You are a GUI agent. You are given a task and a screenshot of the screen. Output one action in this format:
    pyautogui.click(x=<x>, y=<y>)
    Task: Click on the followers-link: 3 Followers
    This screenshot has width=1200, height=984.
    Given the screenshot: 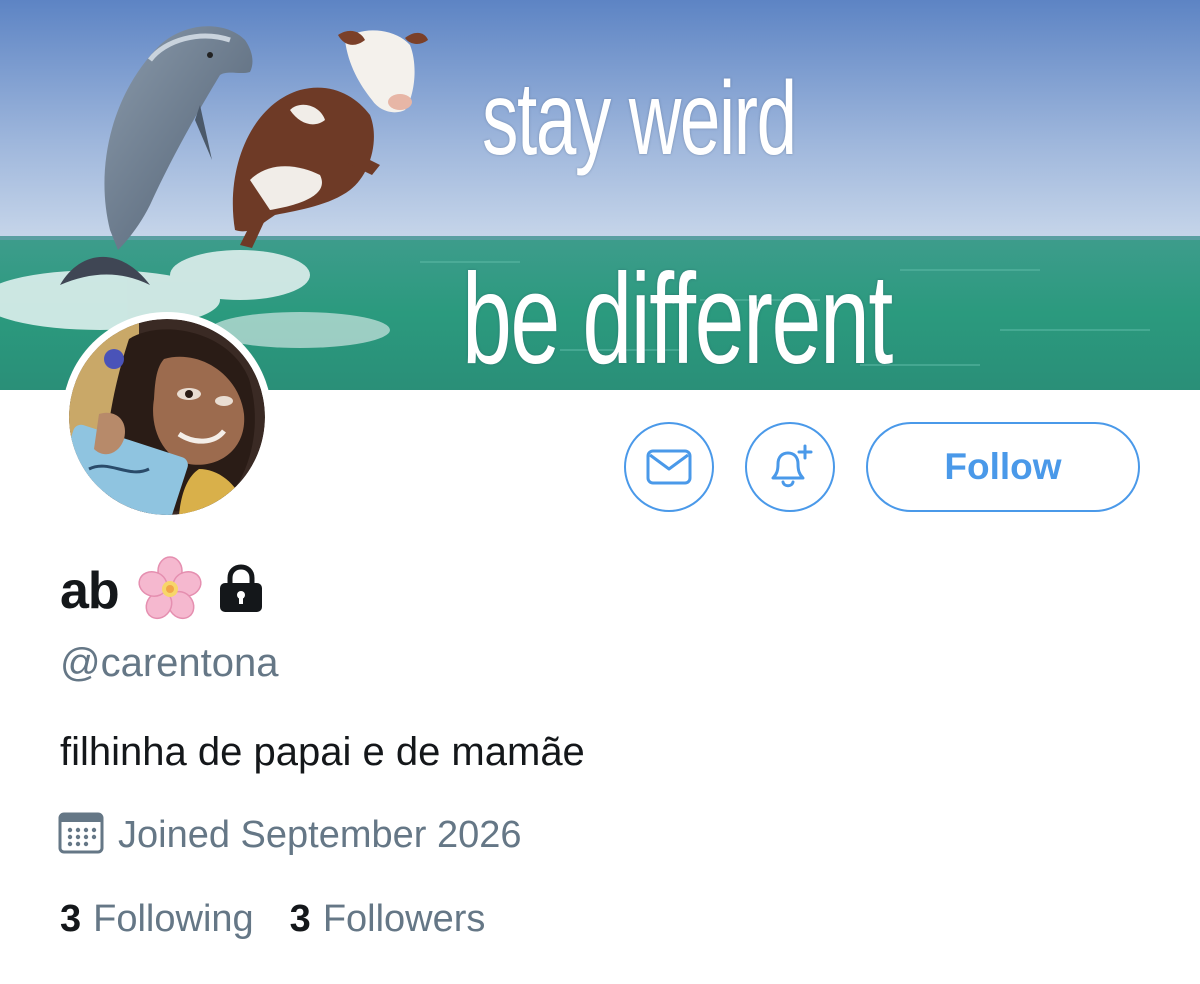 What is the action you would take?
    pyautogui.click(x=388, y=919)
    